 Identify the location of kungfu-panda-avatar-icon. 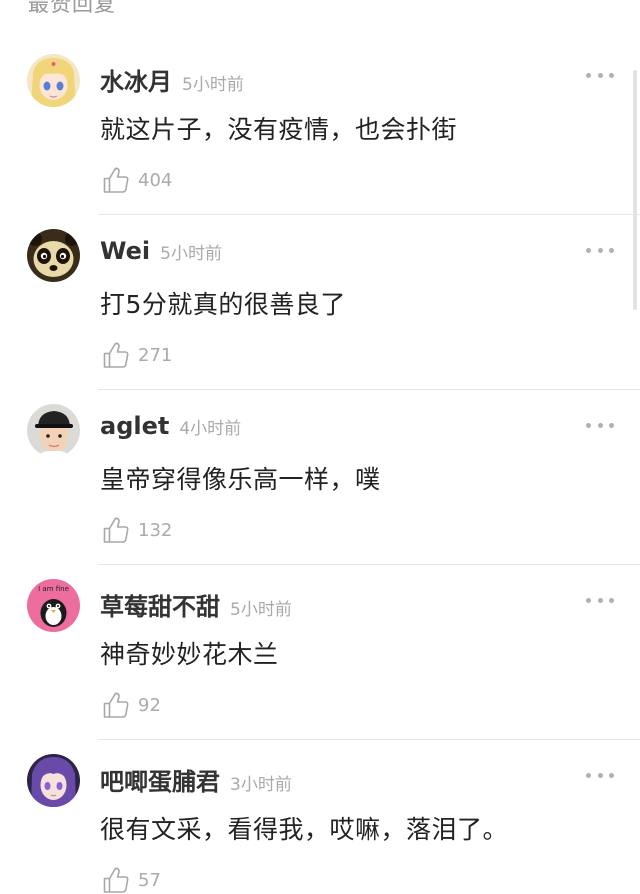
(53, 255).